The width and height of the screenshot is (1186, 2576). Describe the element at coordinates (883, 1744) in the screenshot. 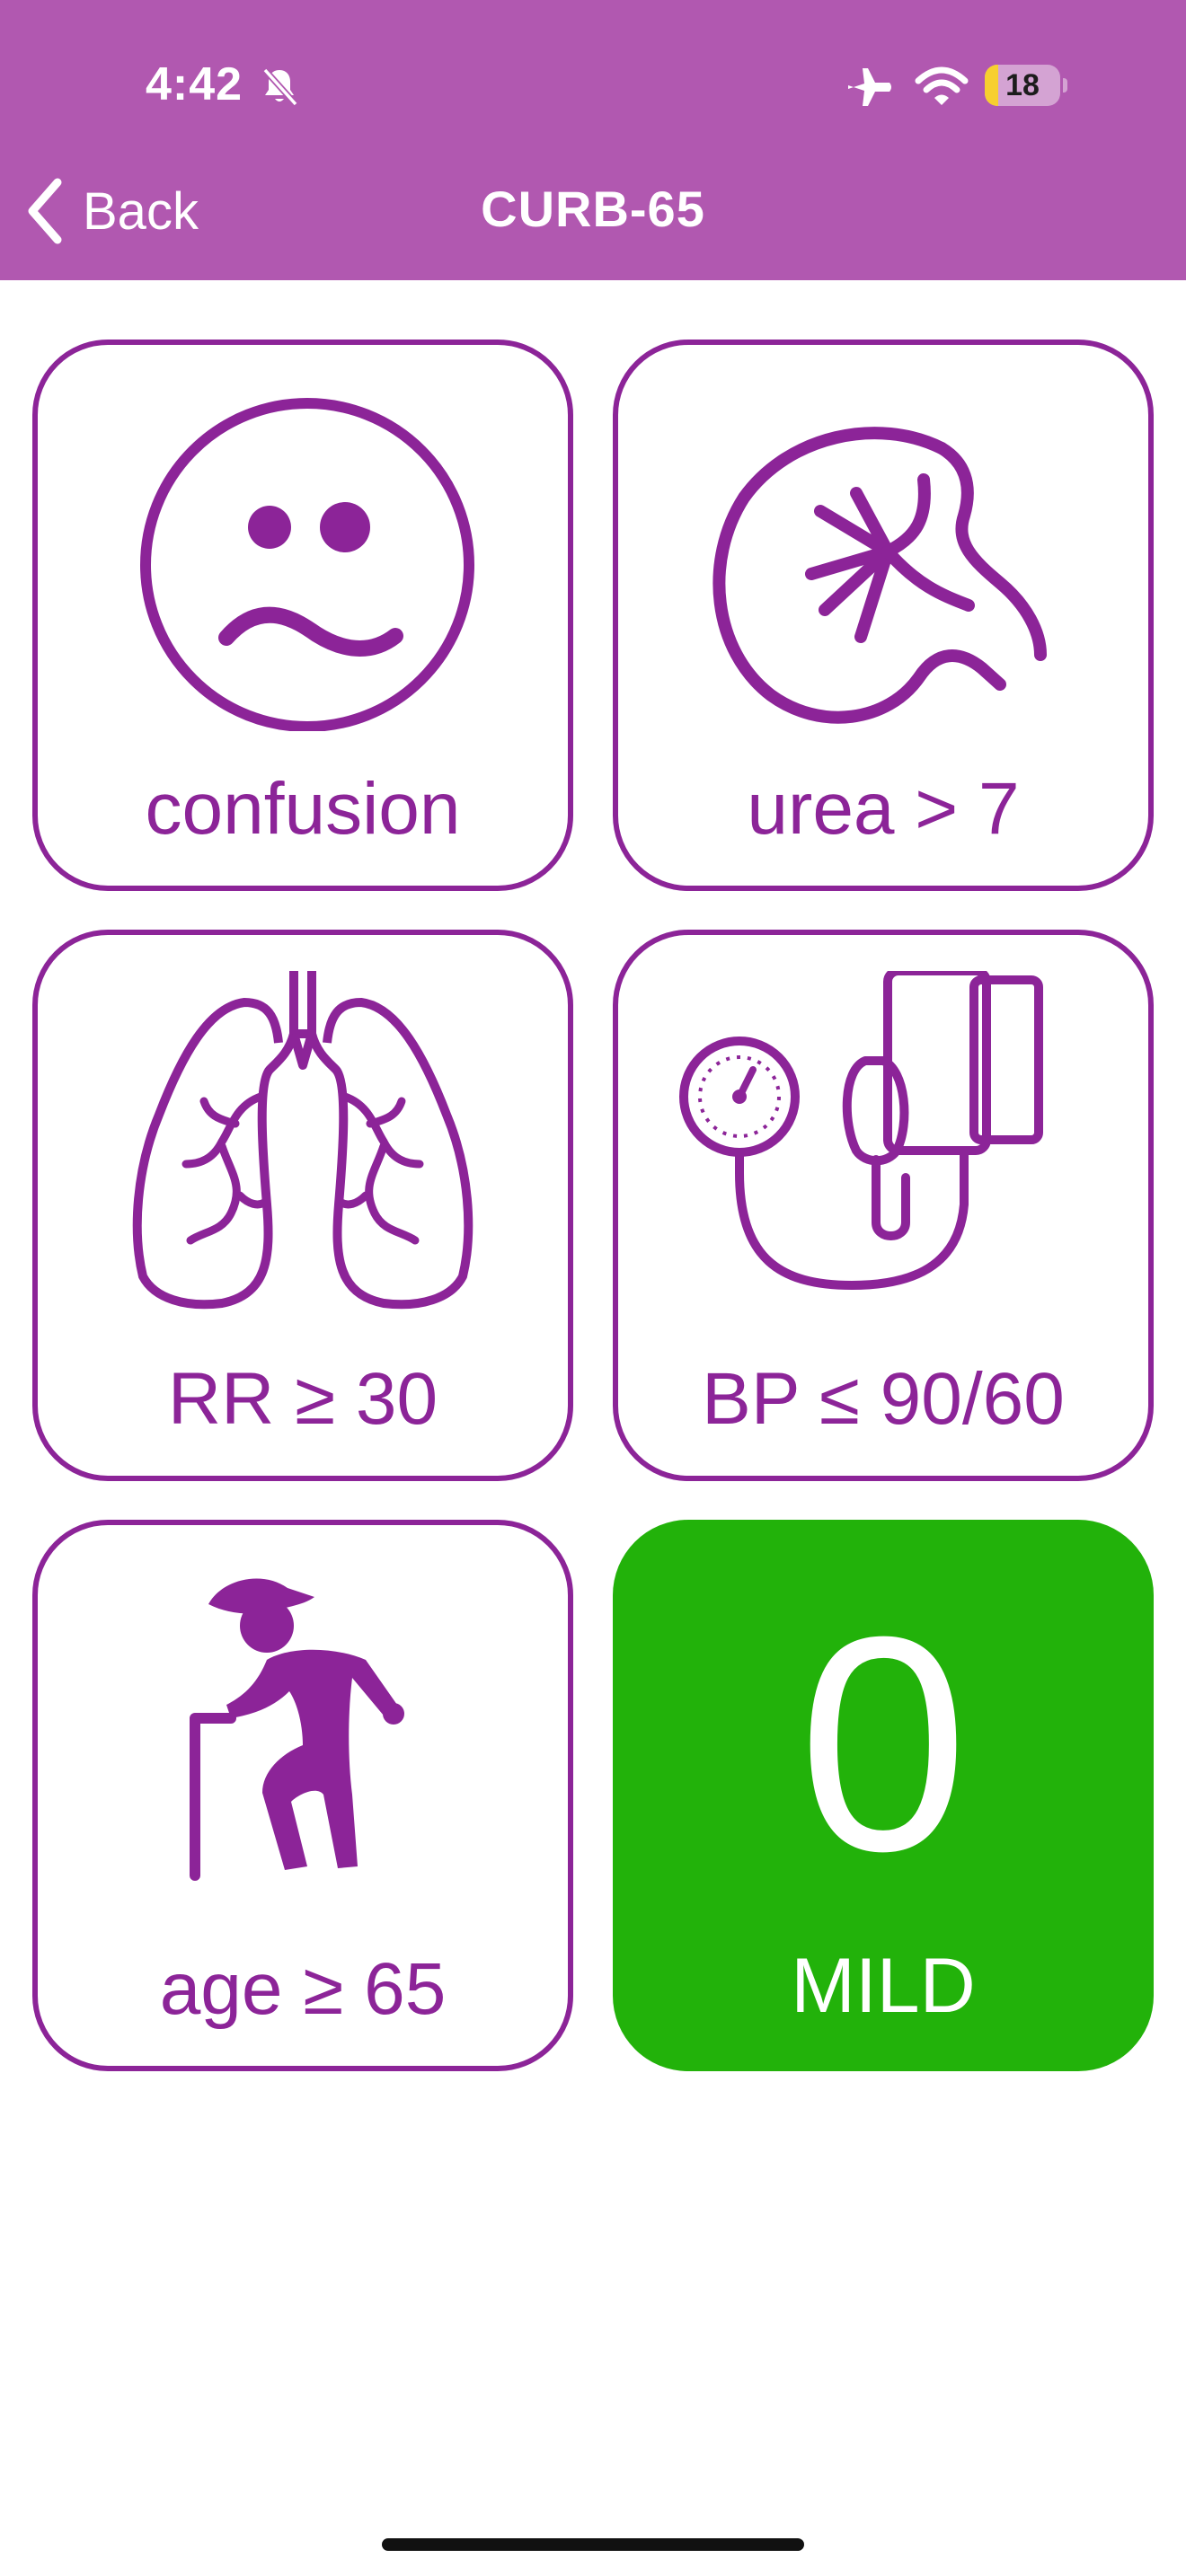

I see `score-value: 0` at that location.